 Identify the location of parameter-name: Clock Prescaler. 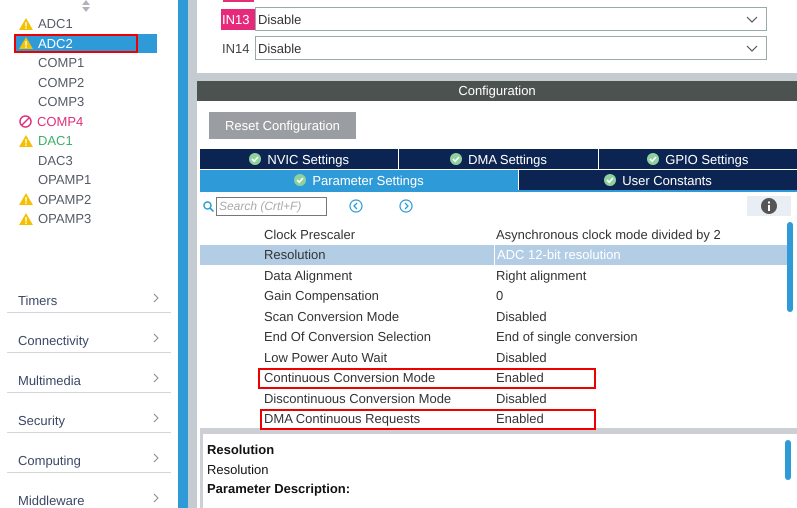
(309, 234).